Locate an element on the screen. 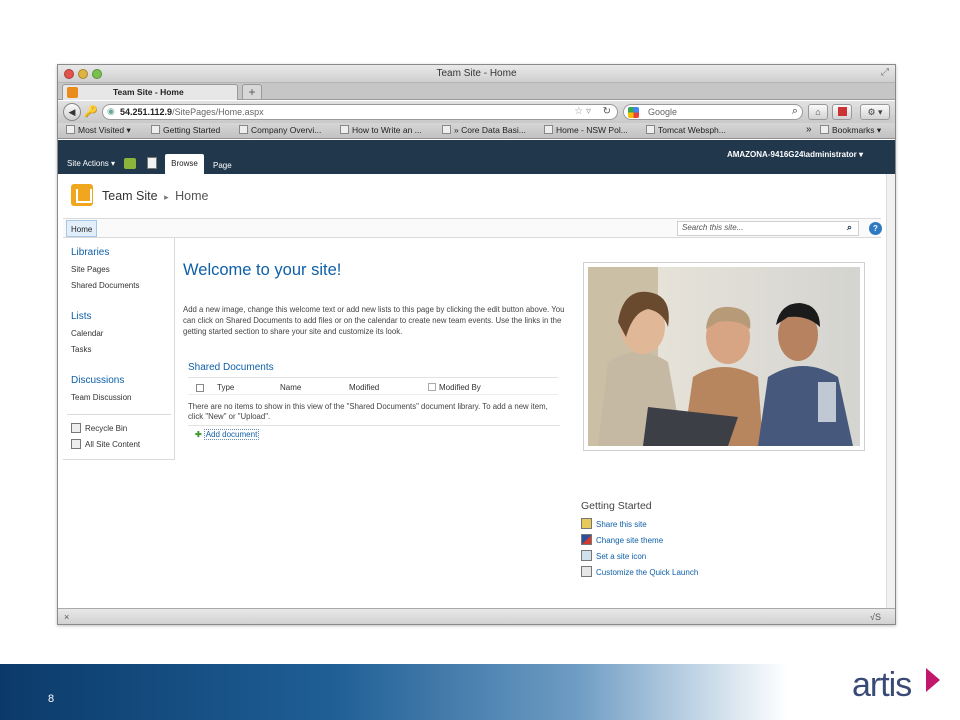  change-theme-link: Change site theme is located at coordinates (622, 539).